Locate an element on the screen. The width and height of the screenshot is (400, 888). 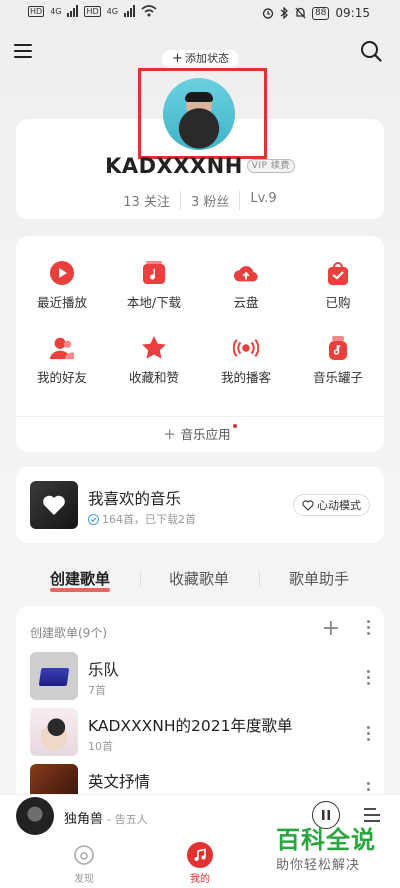
grid-item-label: 音乐罐子 is located at coordinates (337, 377).